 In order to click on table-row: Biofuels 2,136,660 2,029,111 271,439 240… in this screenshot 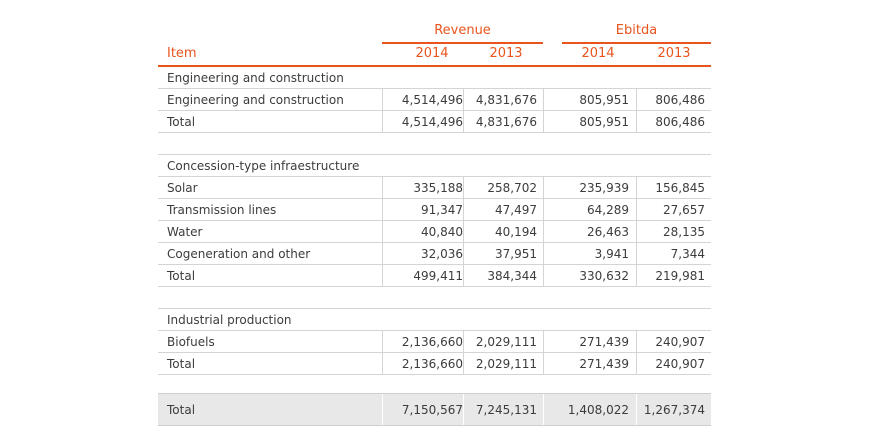, I will do `click(434, 342)`.